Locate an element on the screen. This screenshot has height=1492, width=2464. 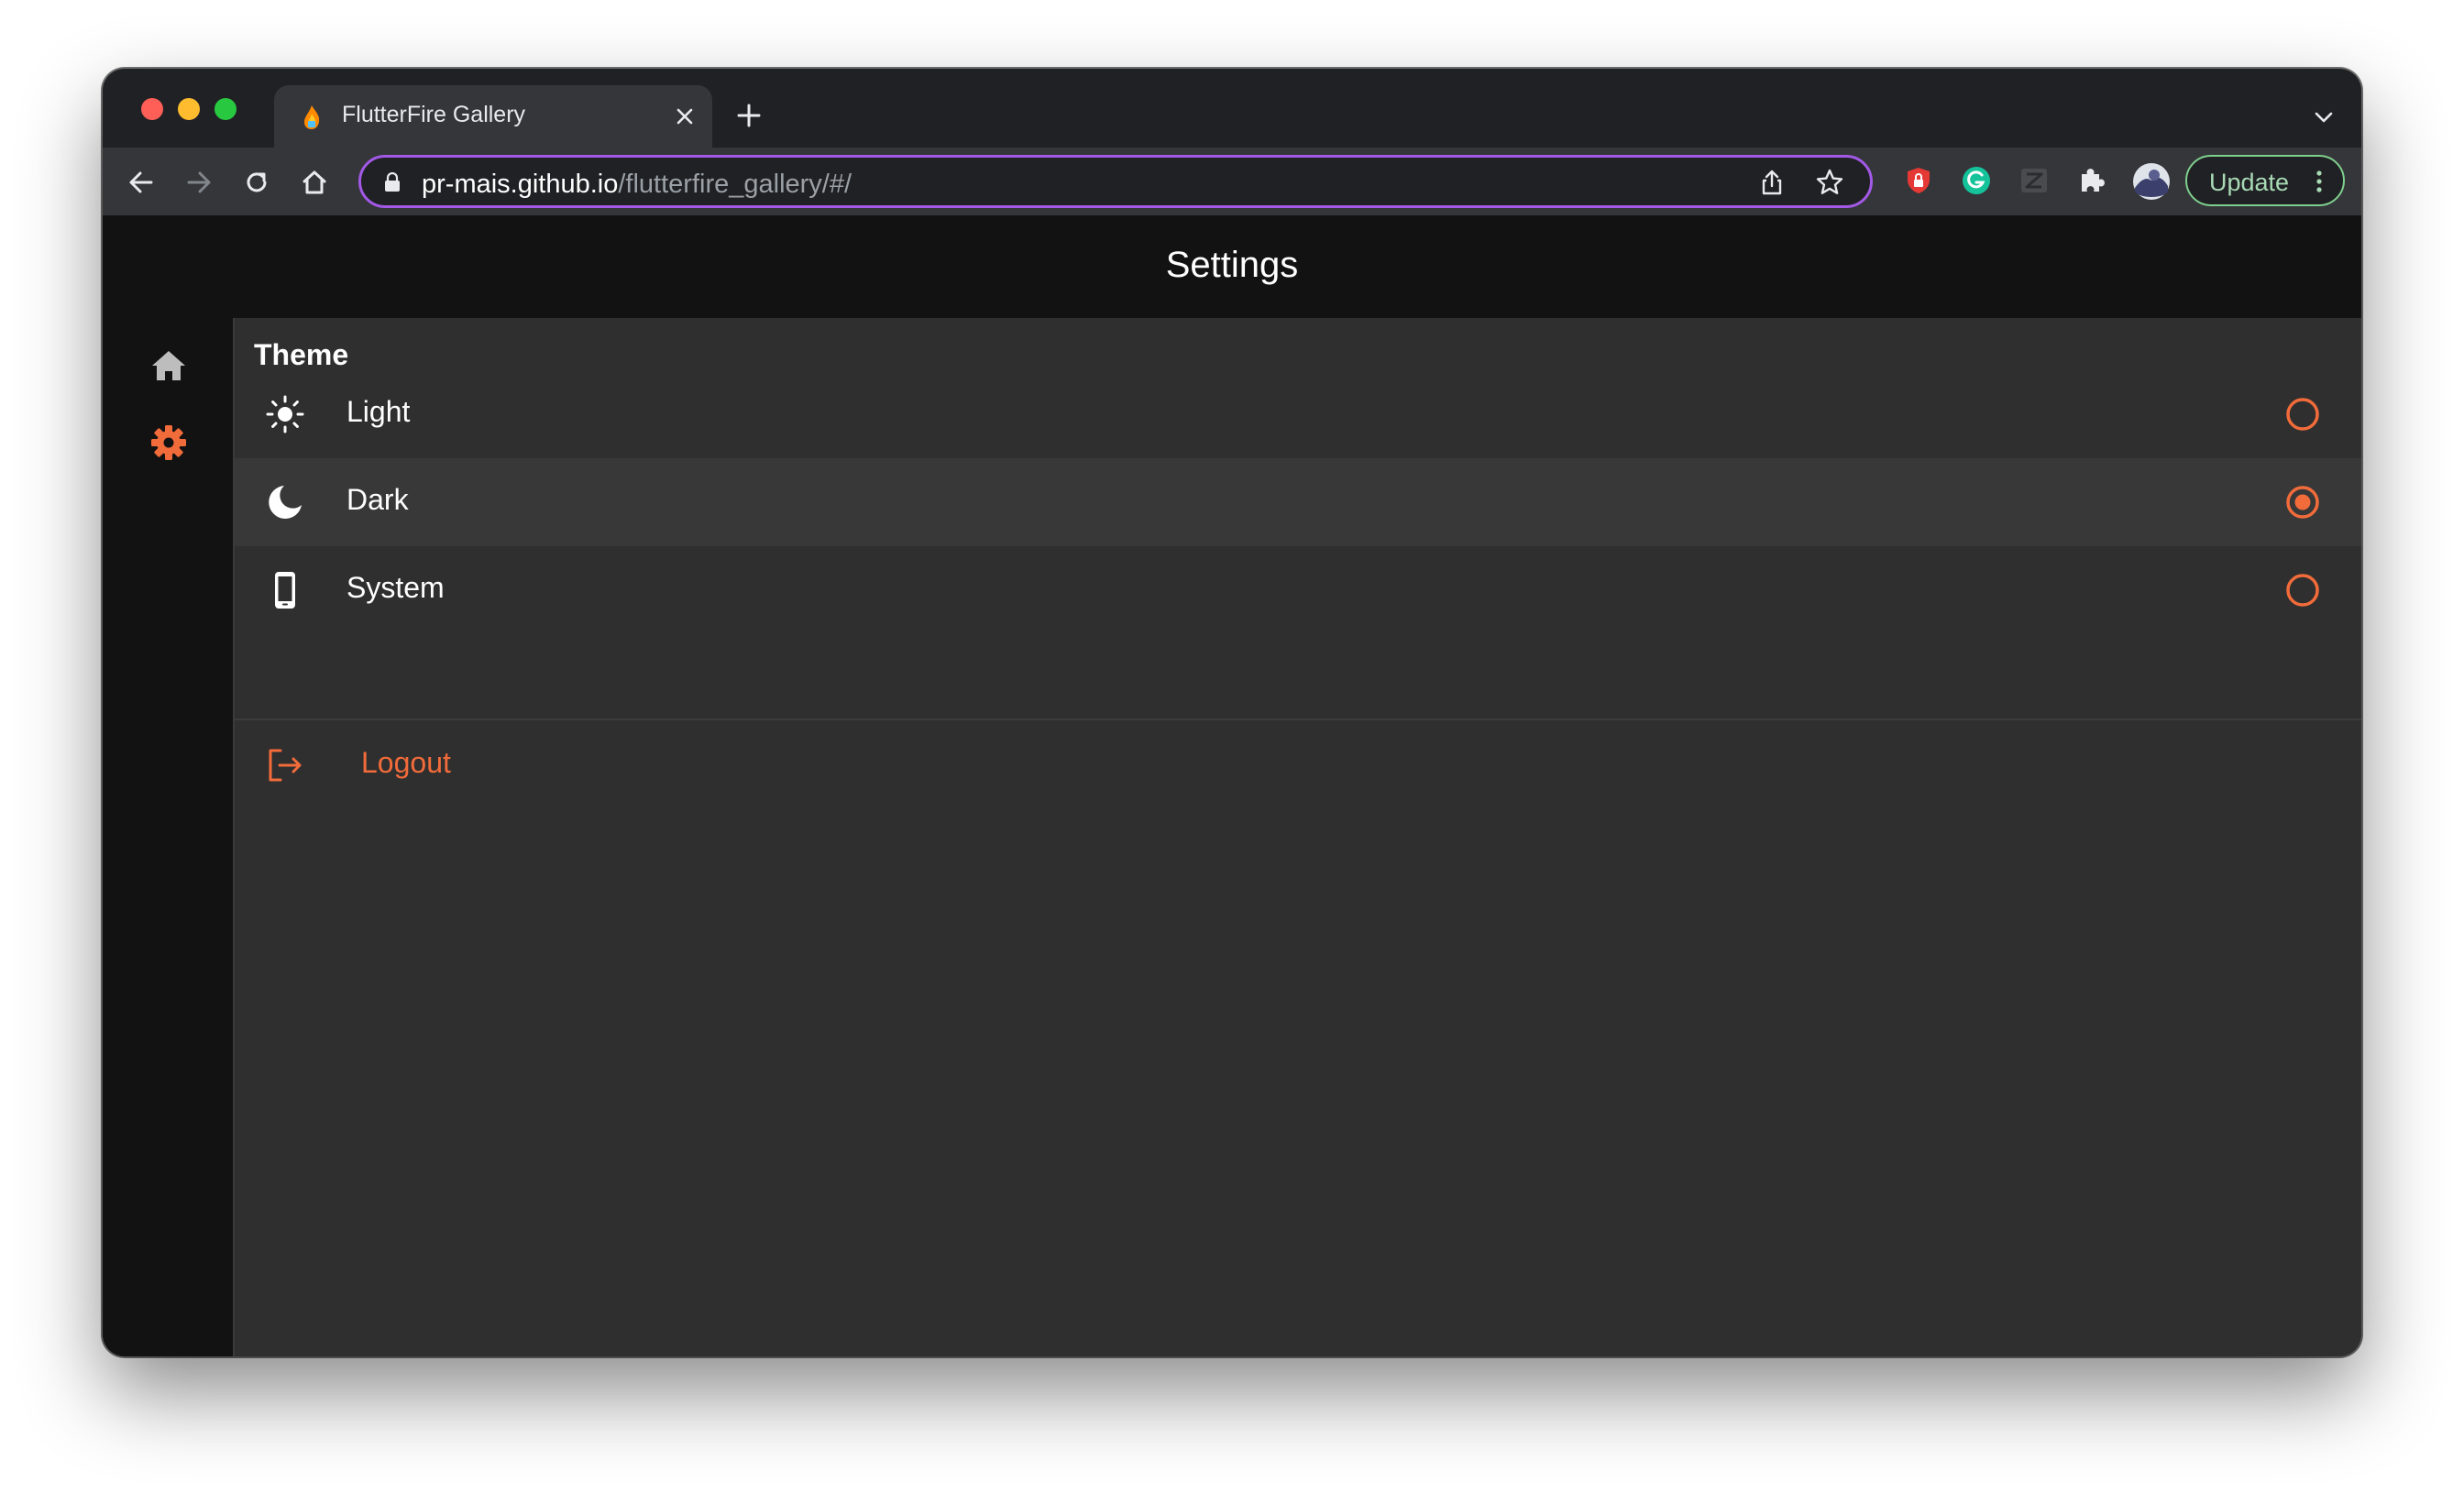
home-icon is located at coordinates (168, 366).